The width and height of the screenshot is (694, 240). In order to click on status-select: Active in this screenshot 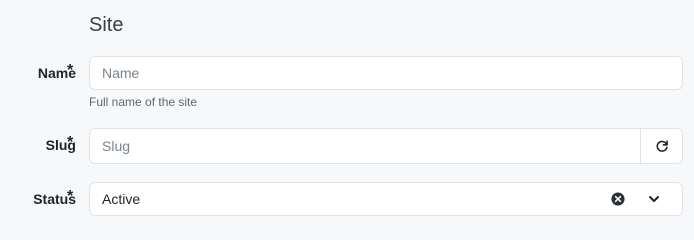, I will do `click(386, 199)`.